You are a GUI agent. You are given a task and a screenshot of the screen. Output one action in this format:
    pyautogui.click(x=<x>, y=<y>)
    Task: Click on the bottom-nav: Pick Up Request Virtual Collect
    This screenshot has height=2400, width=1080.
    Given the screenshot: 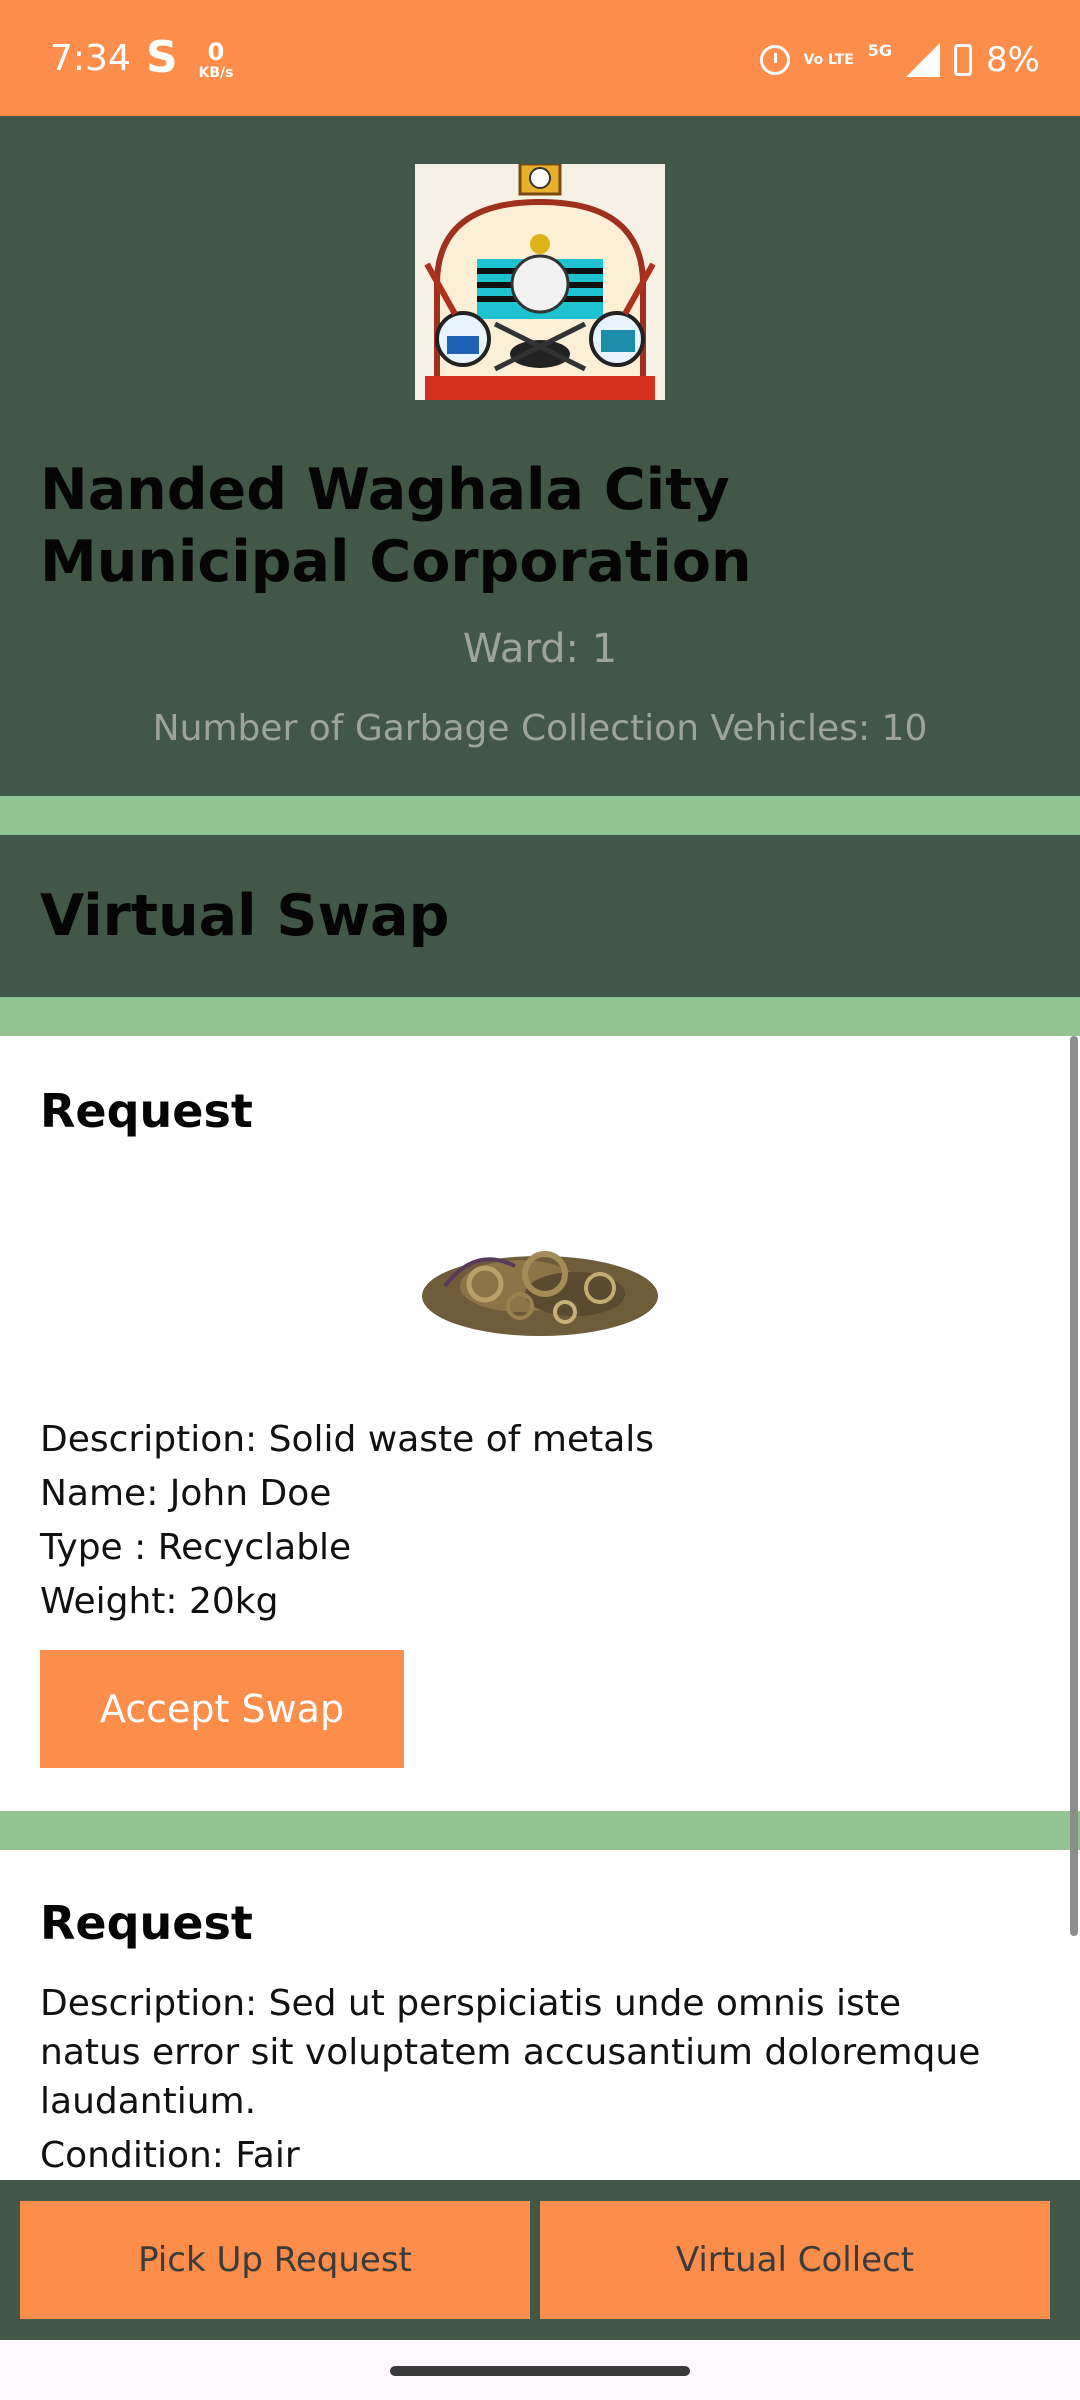 What is the action you would take?
    pyautogui.click(x=540, y=2260)
    